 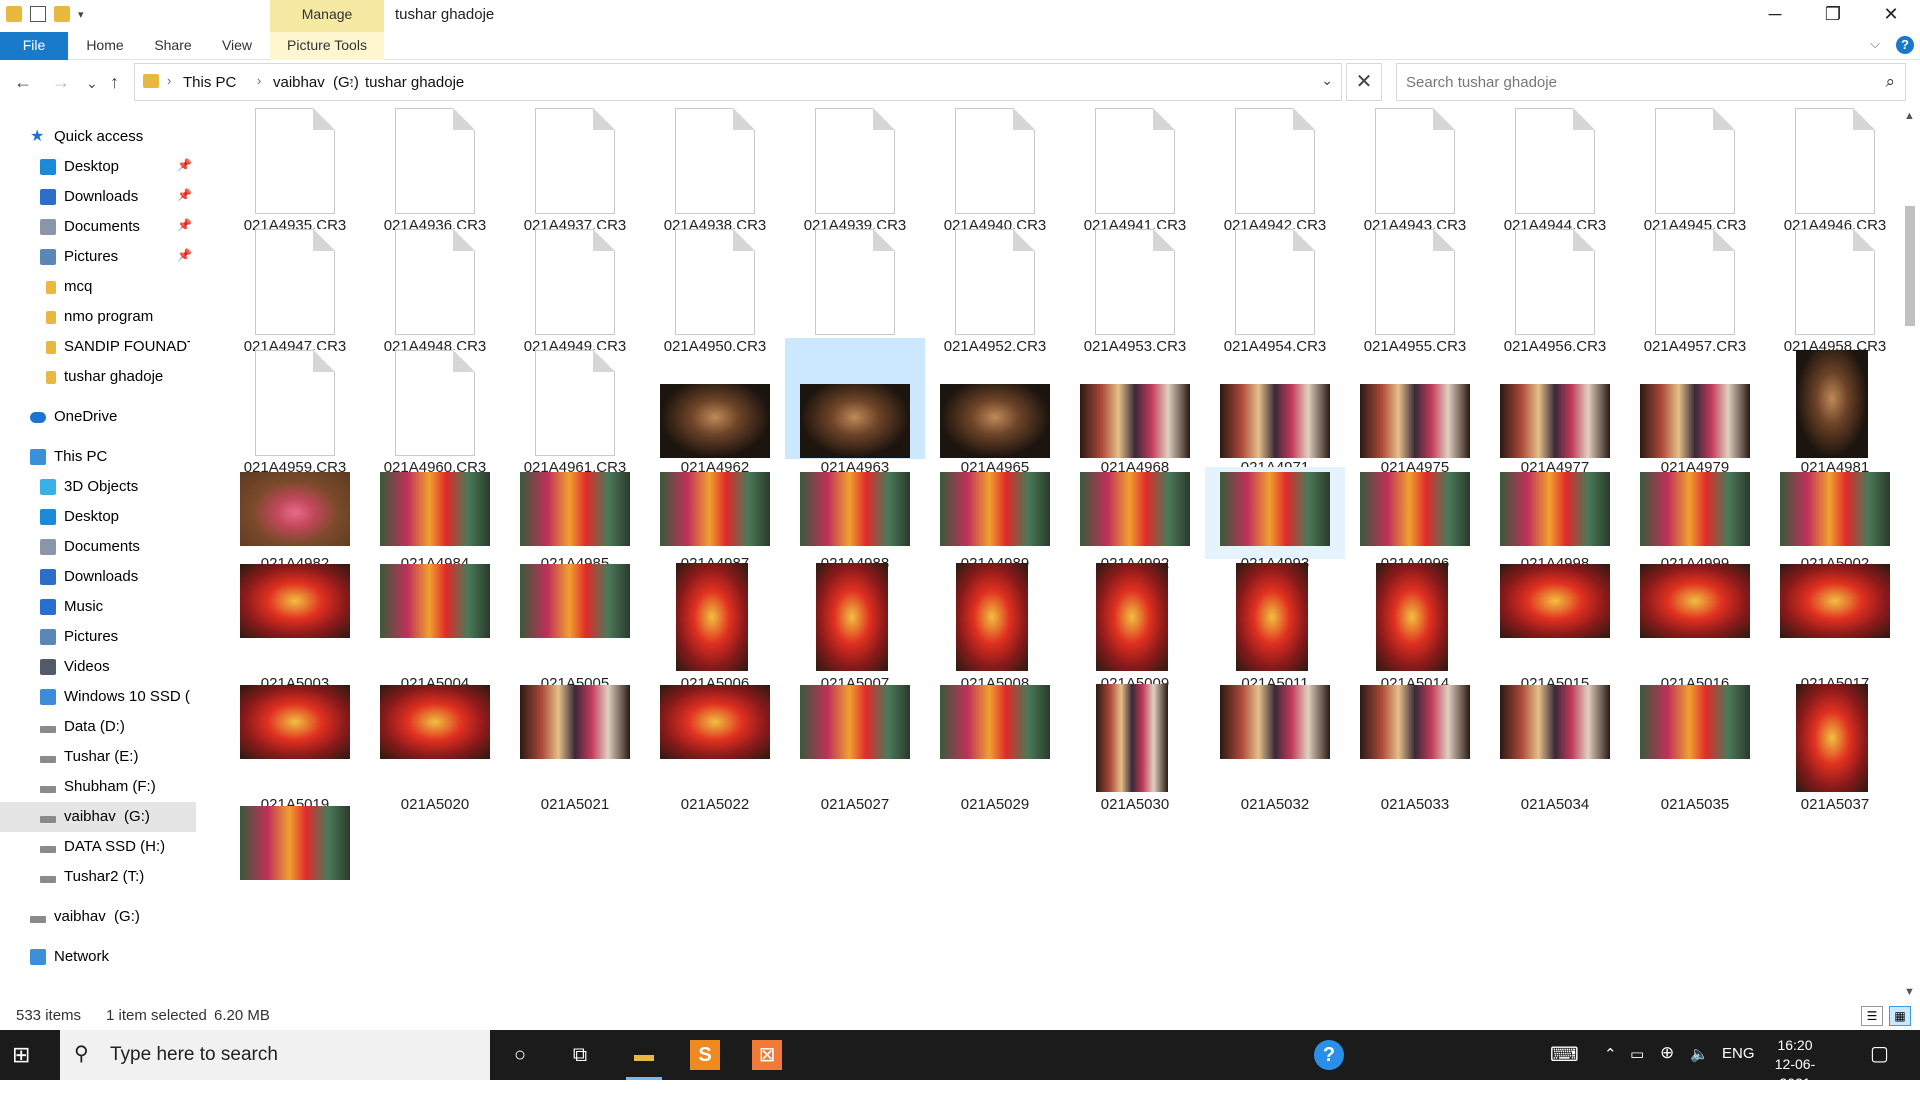 What do you see at coordinates (209, 82) in the screenshot?
I see `breadcrumb-this-pc: This PC` at bounding box center [209, 82].